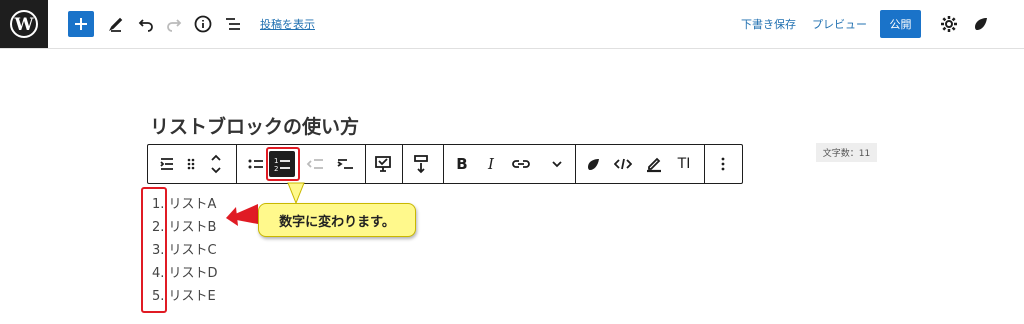  What do you see at coordinates (296, 193) in the screenshot?
I see `callout-pointer` at bounding box center [296, 193].